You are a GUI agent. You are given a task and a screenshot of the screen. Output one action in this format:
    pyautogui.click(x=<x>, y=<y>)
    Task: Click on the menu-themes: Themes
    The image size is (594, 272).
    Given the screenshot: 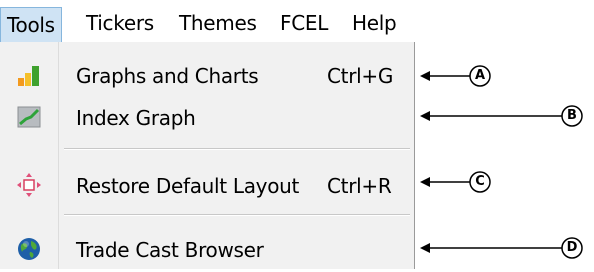 What is the action you would take?
    pyautogui.click(x=218, y=23)
    